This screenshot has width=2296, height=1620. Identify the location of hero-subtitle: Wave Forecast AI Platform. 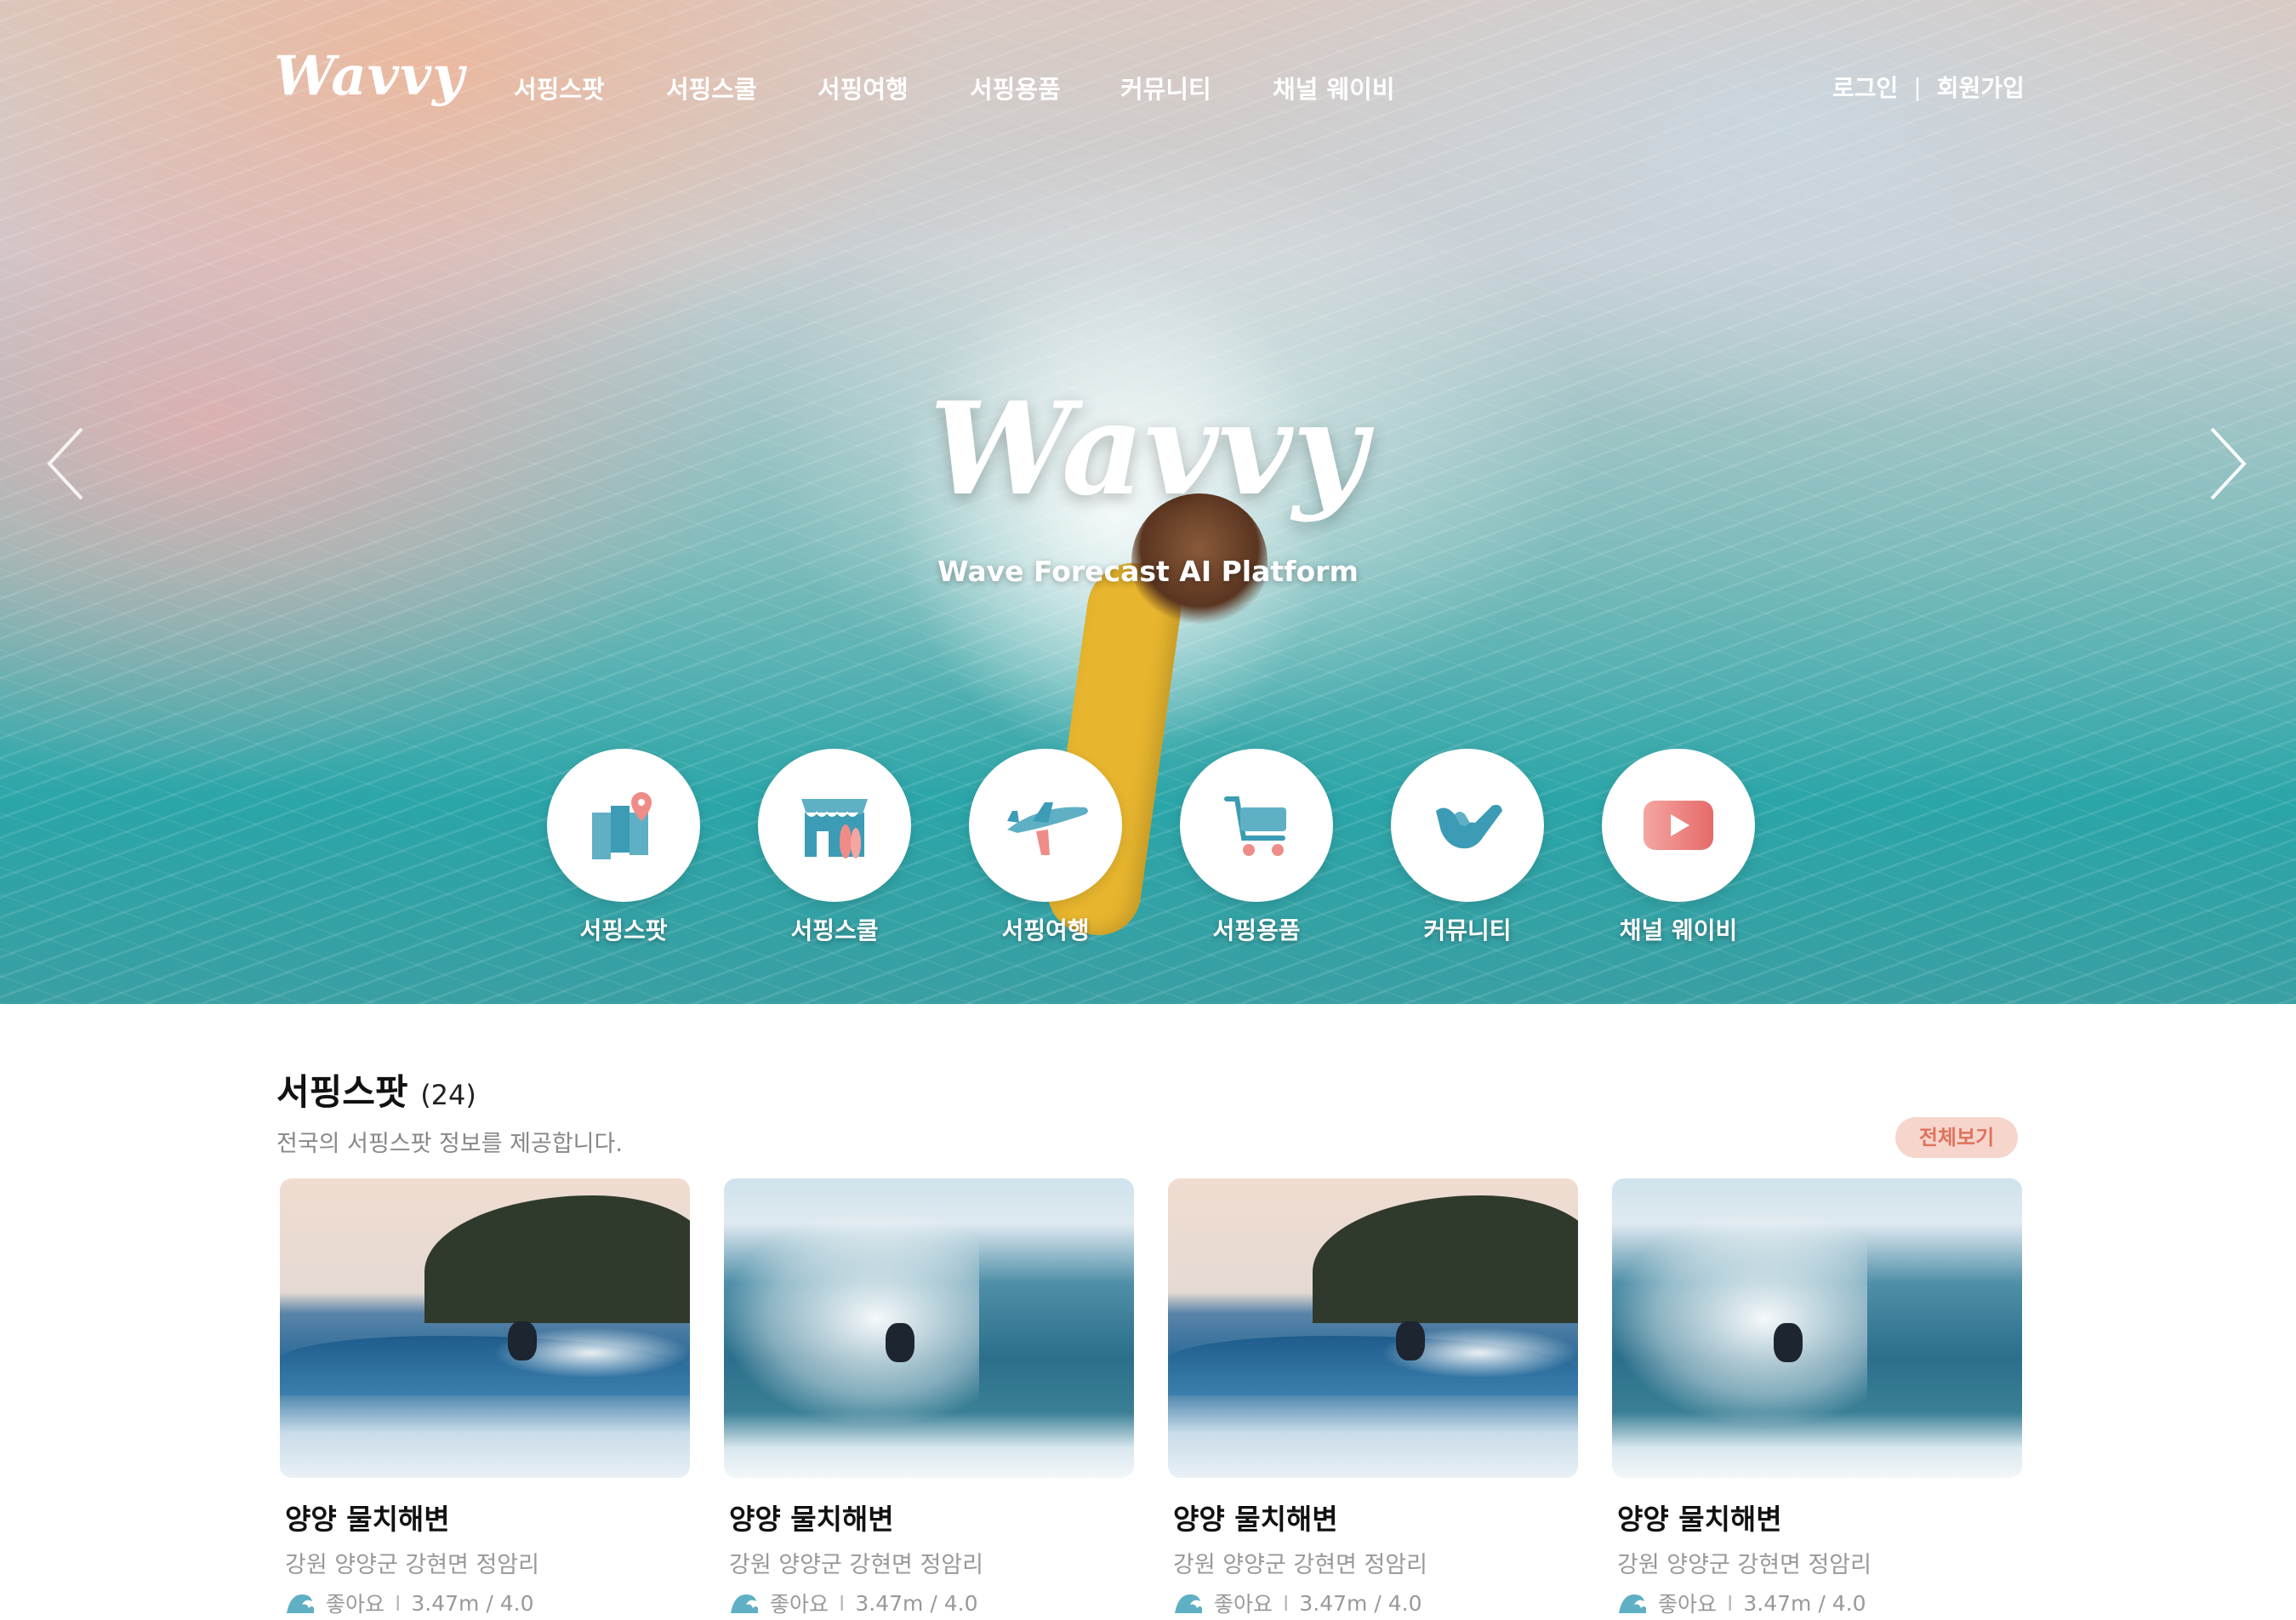
(1148, 572).